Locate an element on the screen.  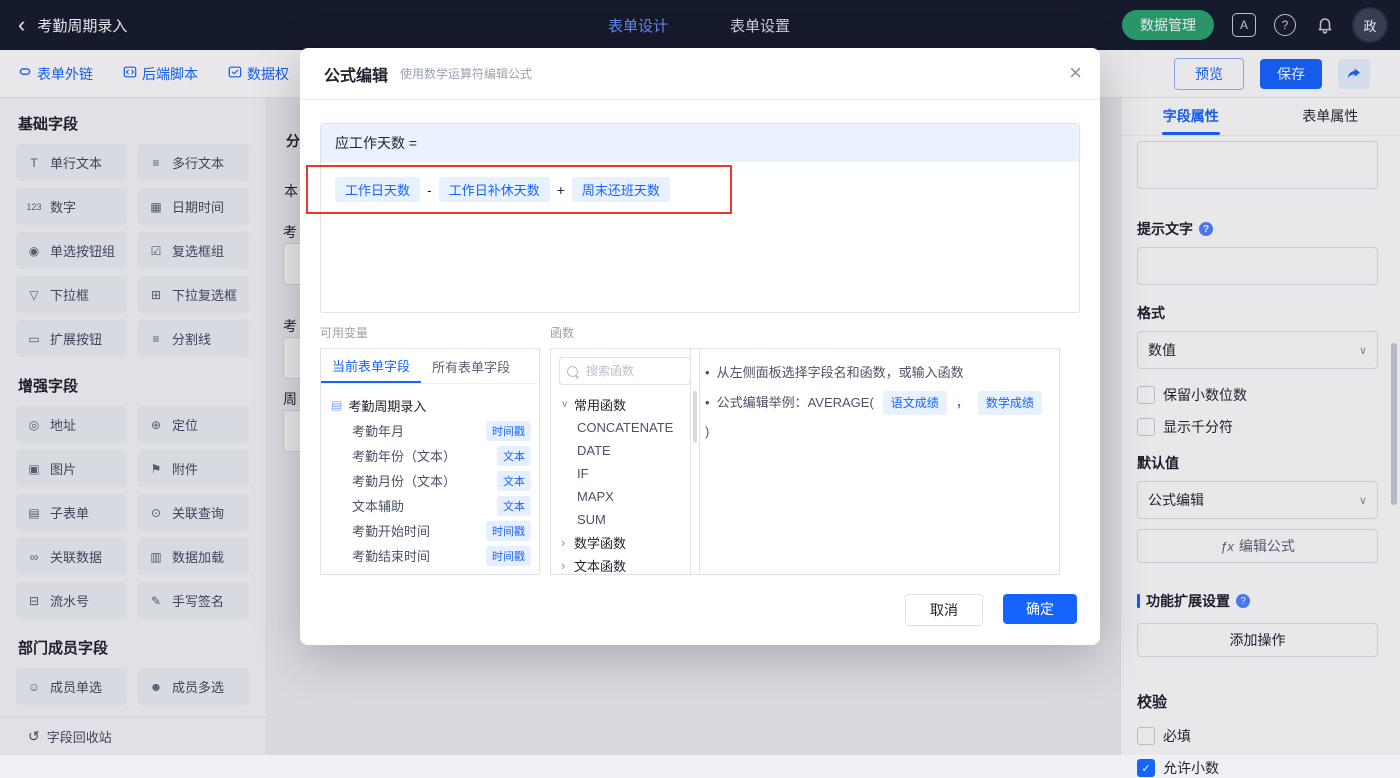
variable-field-row: 考勤结束时间 时间戳 is located at coordinates (431, 555).